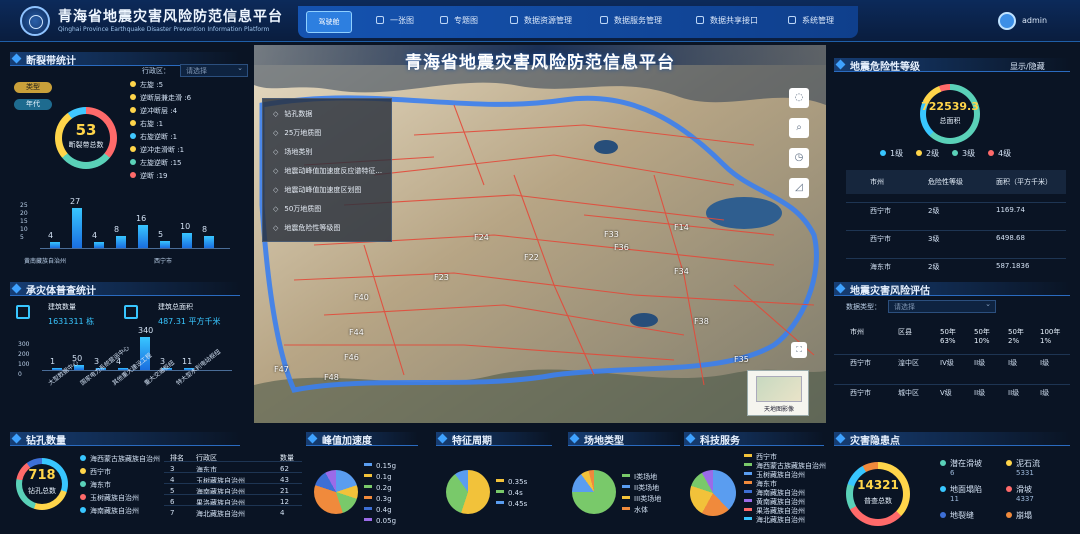 This screenshot has width=1080, height=534. I want to click on map-fault-label: F36, so click(621, 247).